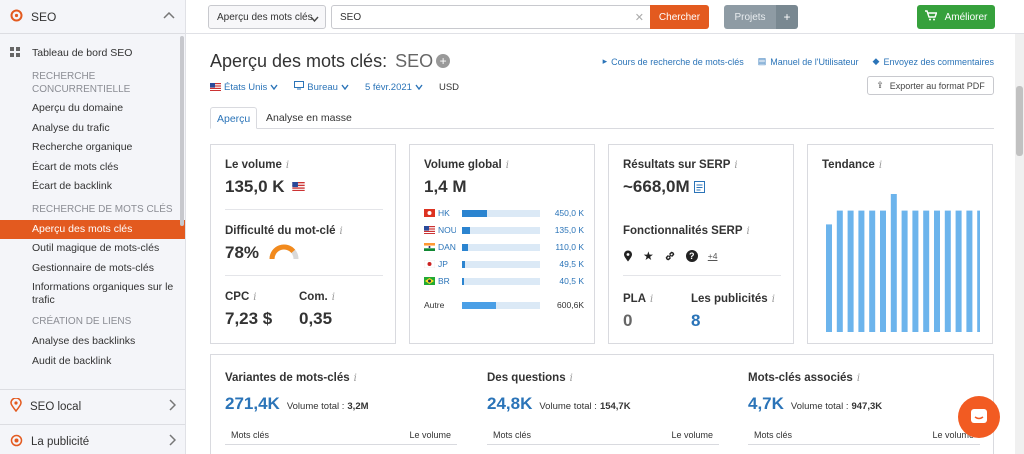  What do you see at coordinates (766, 404) in the screenshot?
I see `related-value: 4,7K` at bounding box center [766, 404].